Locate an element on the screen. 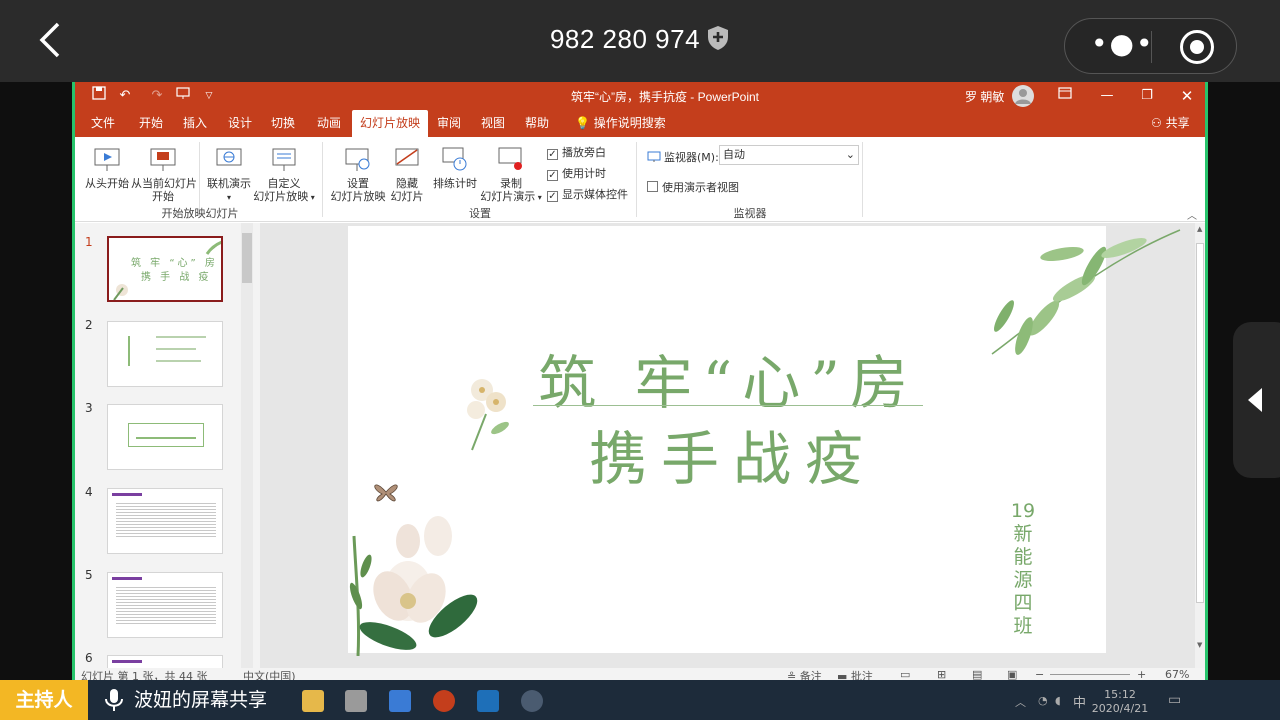 The image size is (1280, 720). menu-file: 文件 is located at coordinates (103, 123).